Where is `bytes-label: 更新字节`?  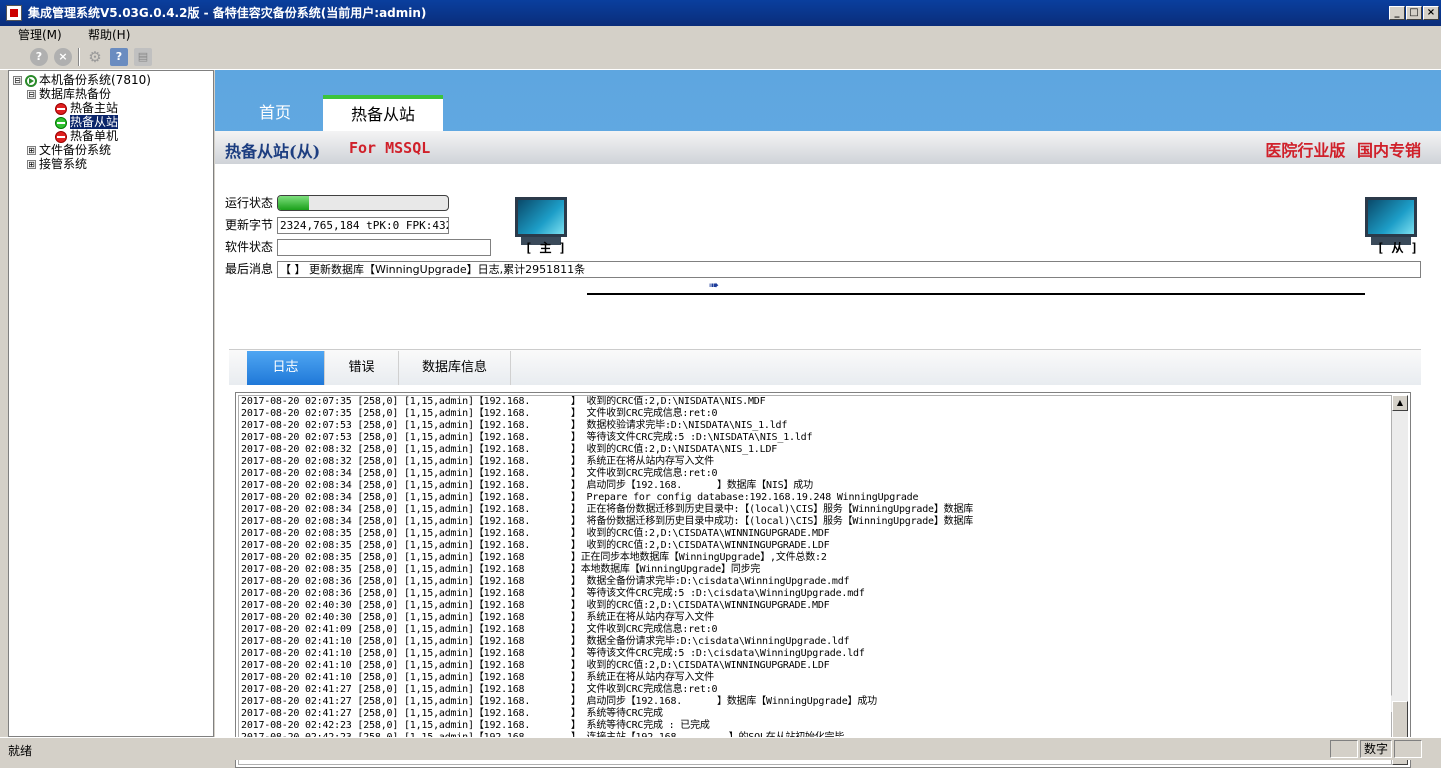 bytes-label: 更新字节 is located at coordinates (249, 225).